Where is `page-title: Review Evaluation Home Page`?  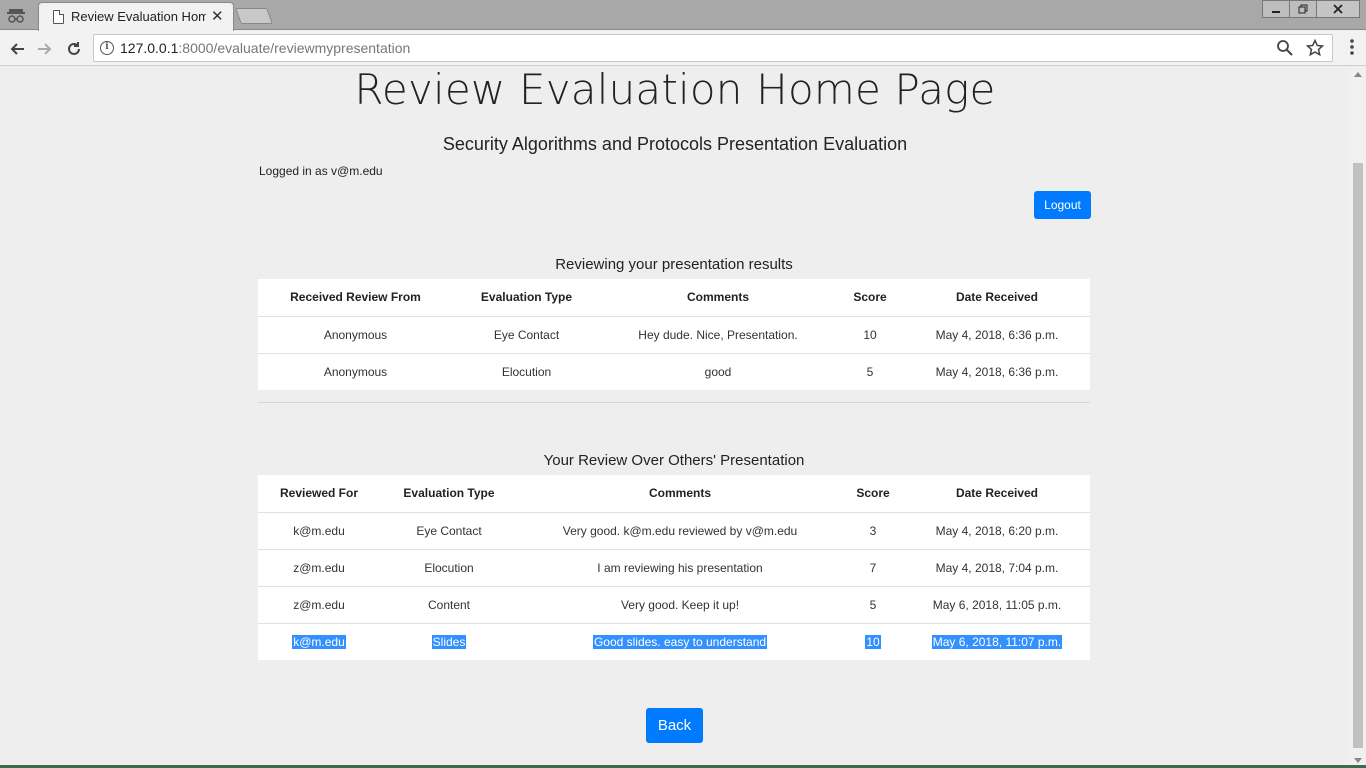 page-title: Review Evaluation Home Page is located at coordinates (675, 90).